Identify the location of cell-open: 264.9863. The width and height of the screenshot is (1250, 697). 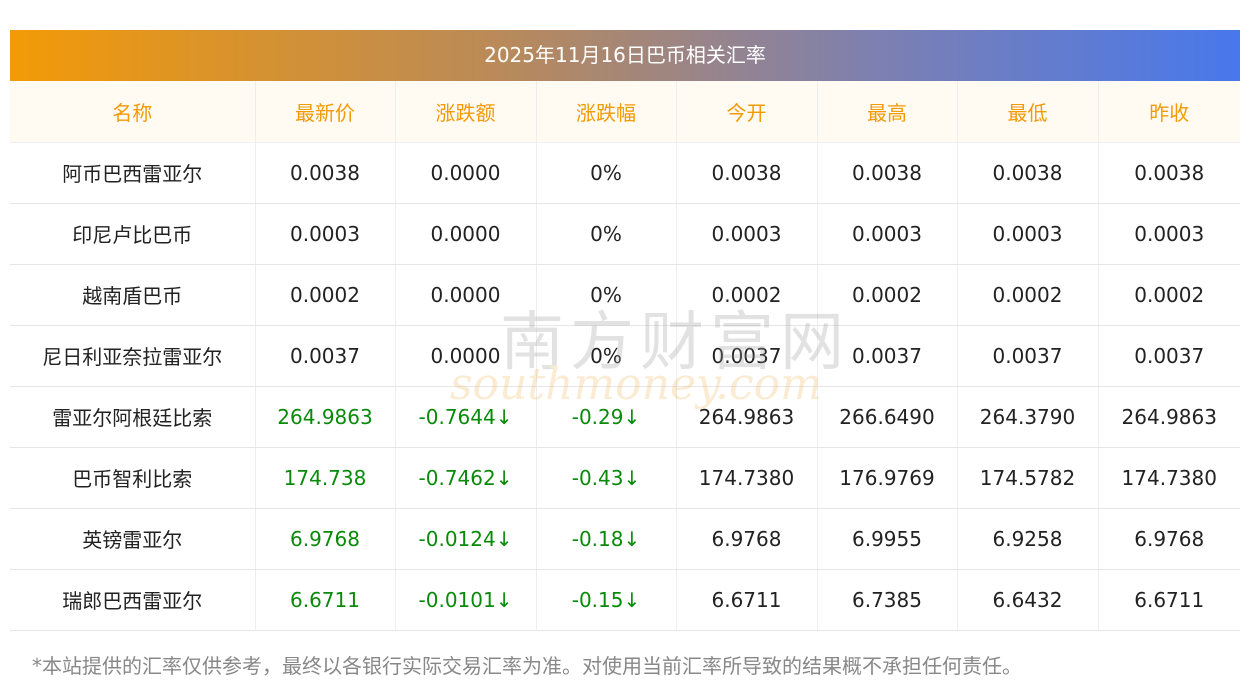
(746, 417).